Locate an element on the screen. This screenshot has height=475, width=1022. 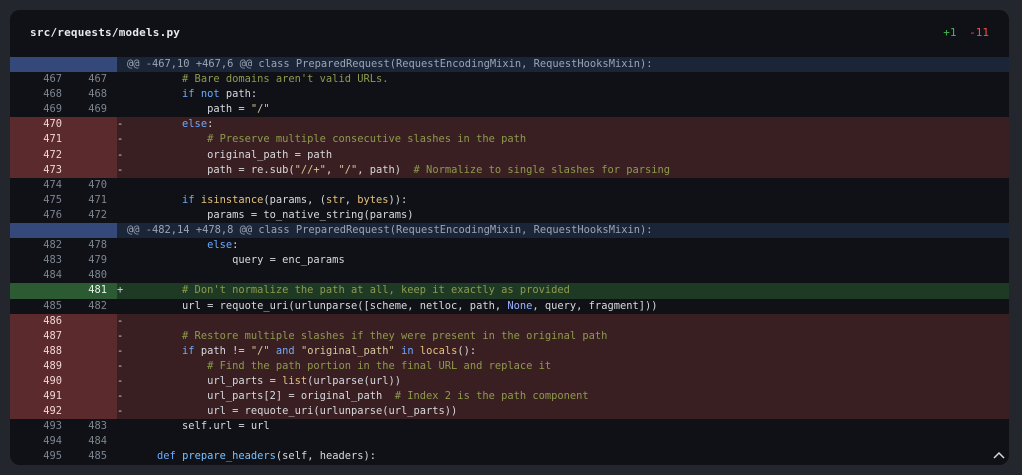
old-line-number: 495 is located at coordinates (36, 456).